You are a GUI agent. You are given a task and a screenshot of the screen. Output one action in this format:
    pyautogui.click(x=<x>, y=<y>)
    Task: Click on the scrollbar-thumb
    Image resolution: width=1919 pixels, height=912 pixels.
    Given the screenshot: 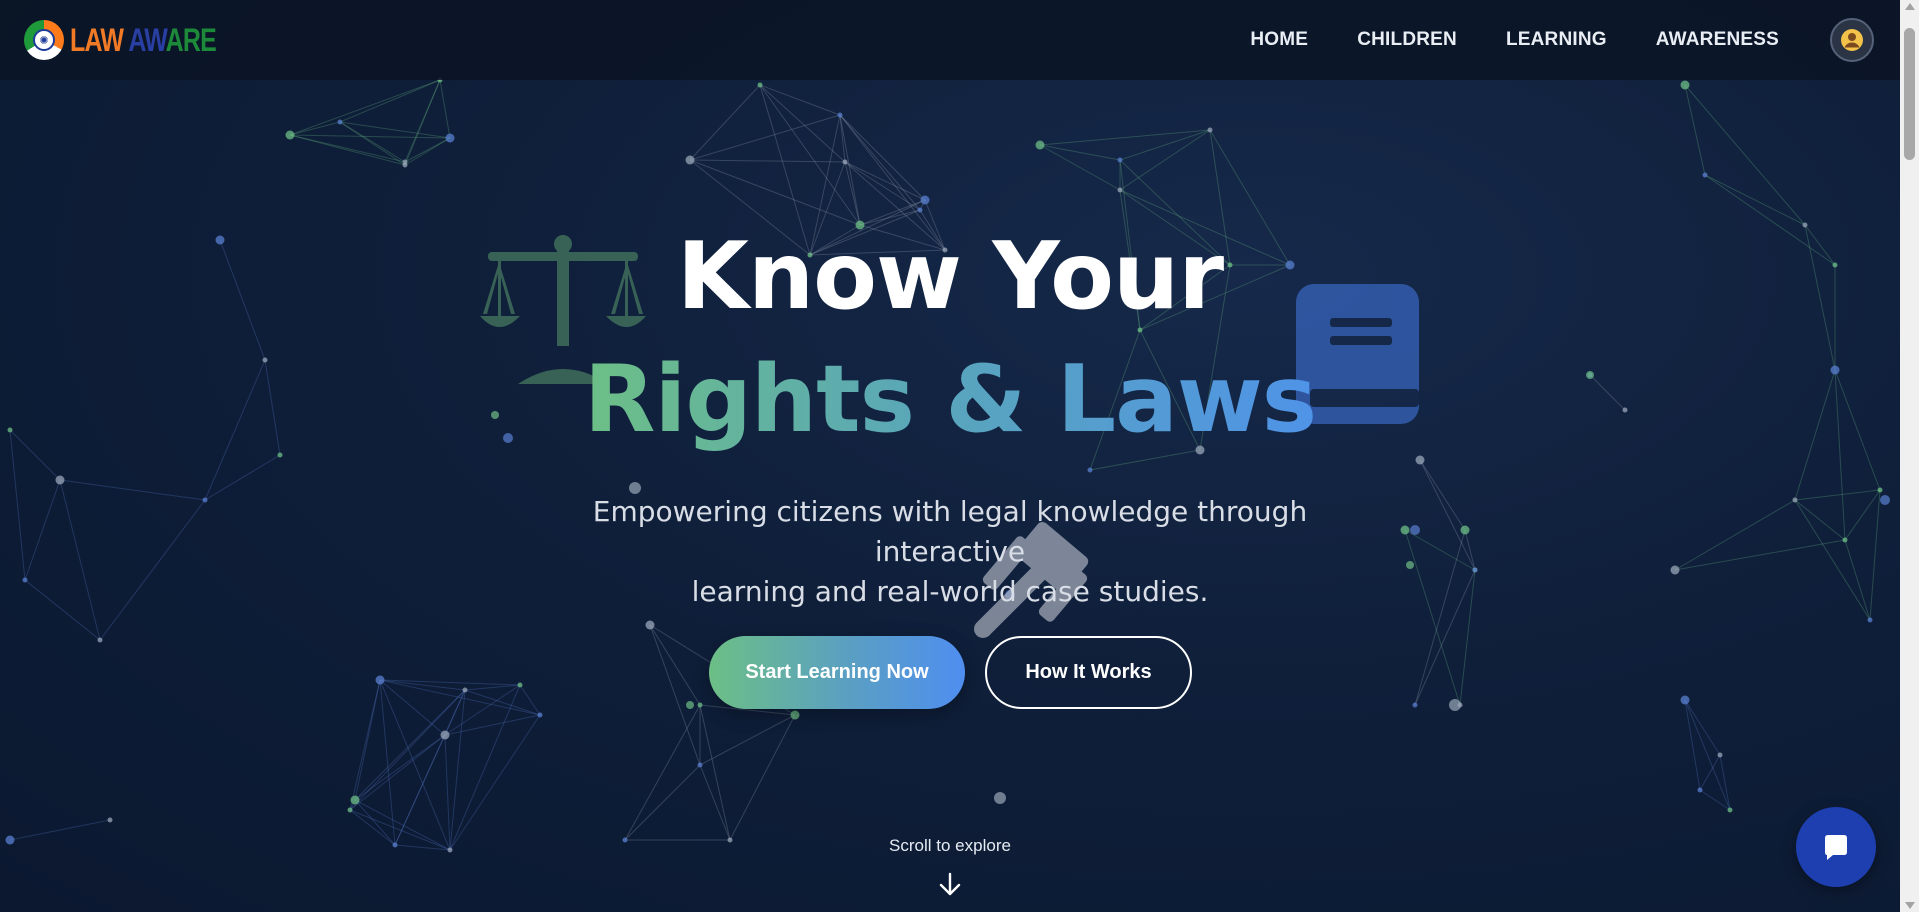 What is the action you would take?
    pyautogui.click(x=1909, y=94)
    